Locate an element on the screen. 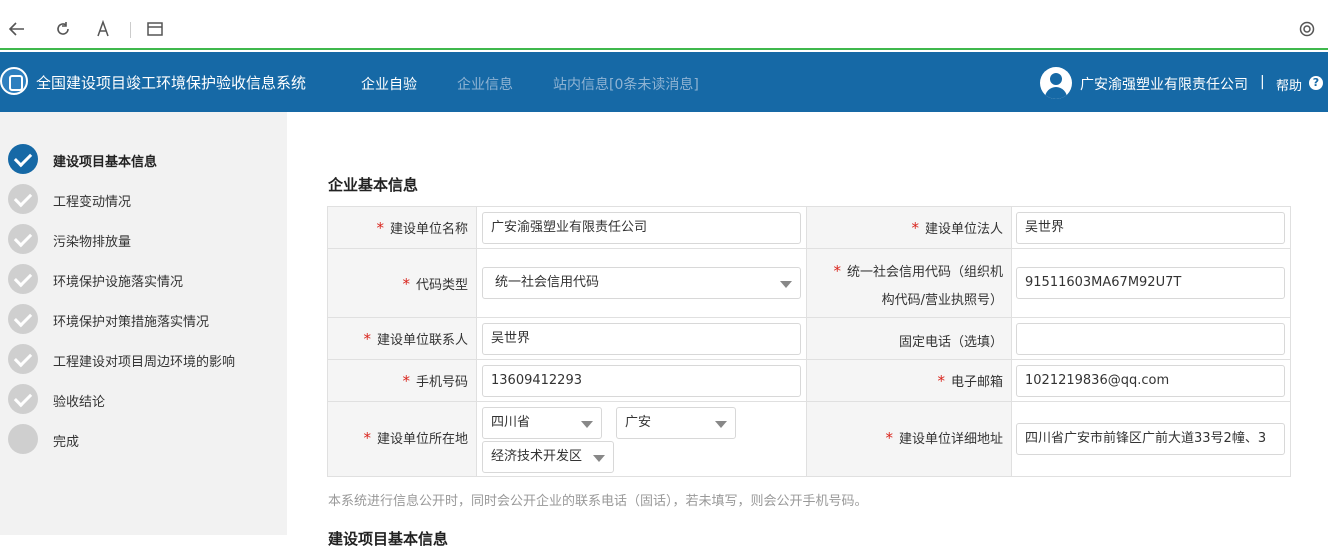 The height and width of the screenshot is (549, 1328). credit-code-input: 91511603MA67M92U7T is located at coordinates (1150, 283).